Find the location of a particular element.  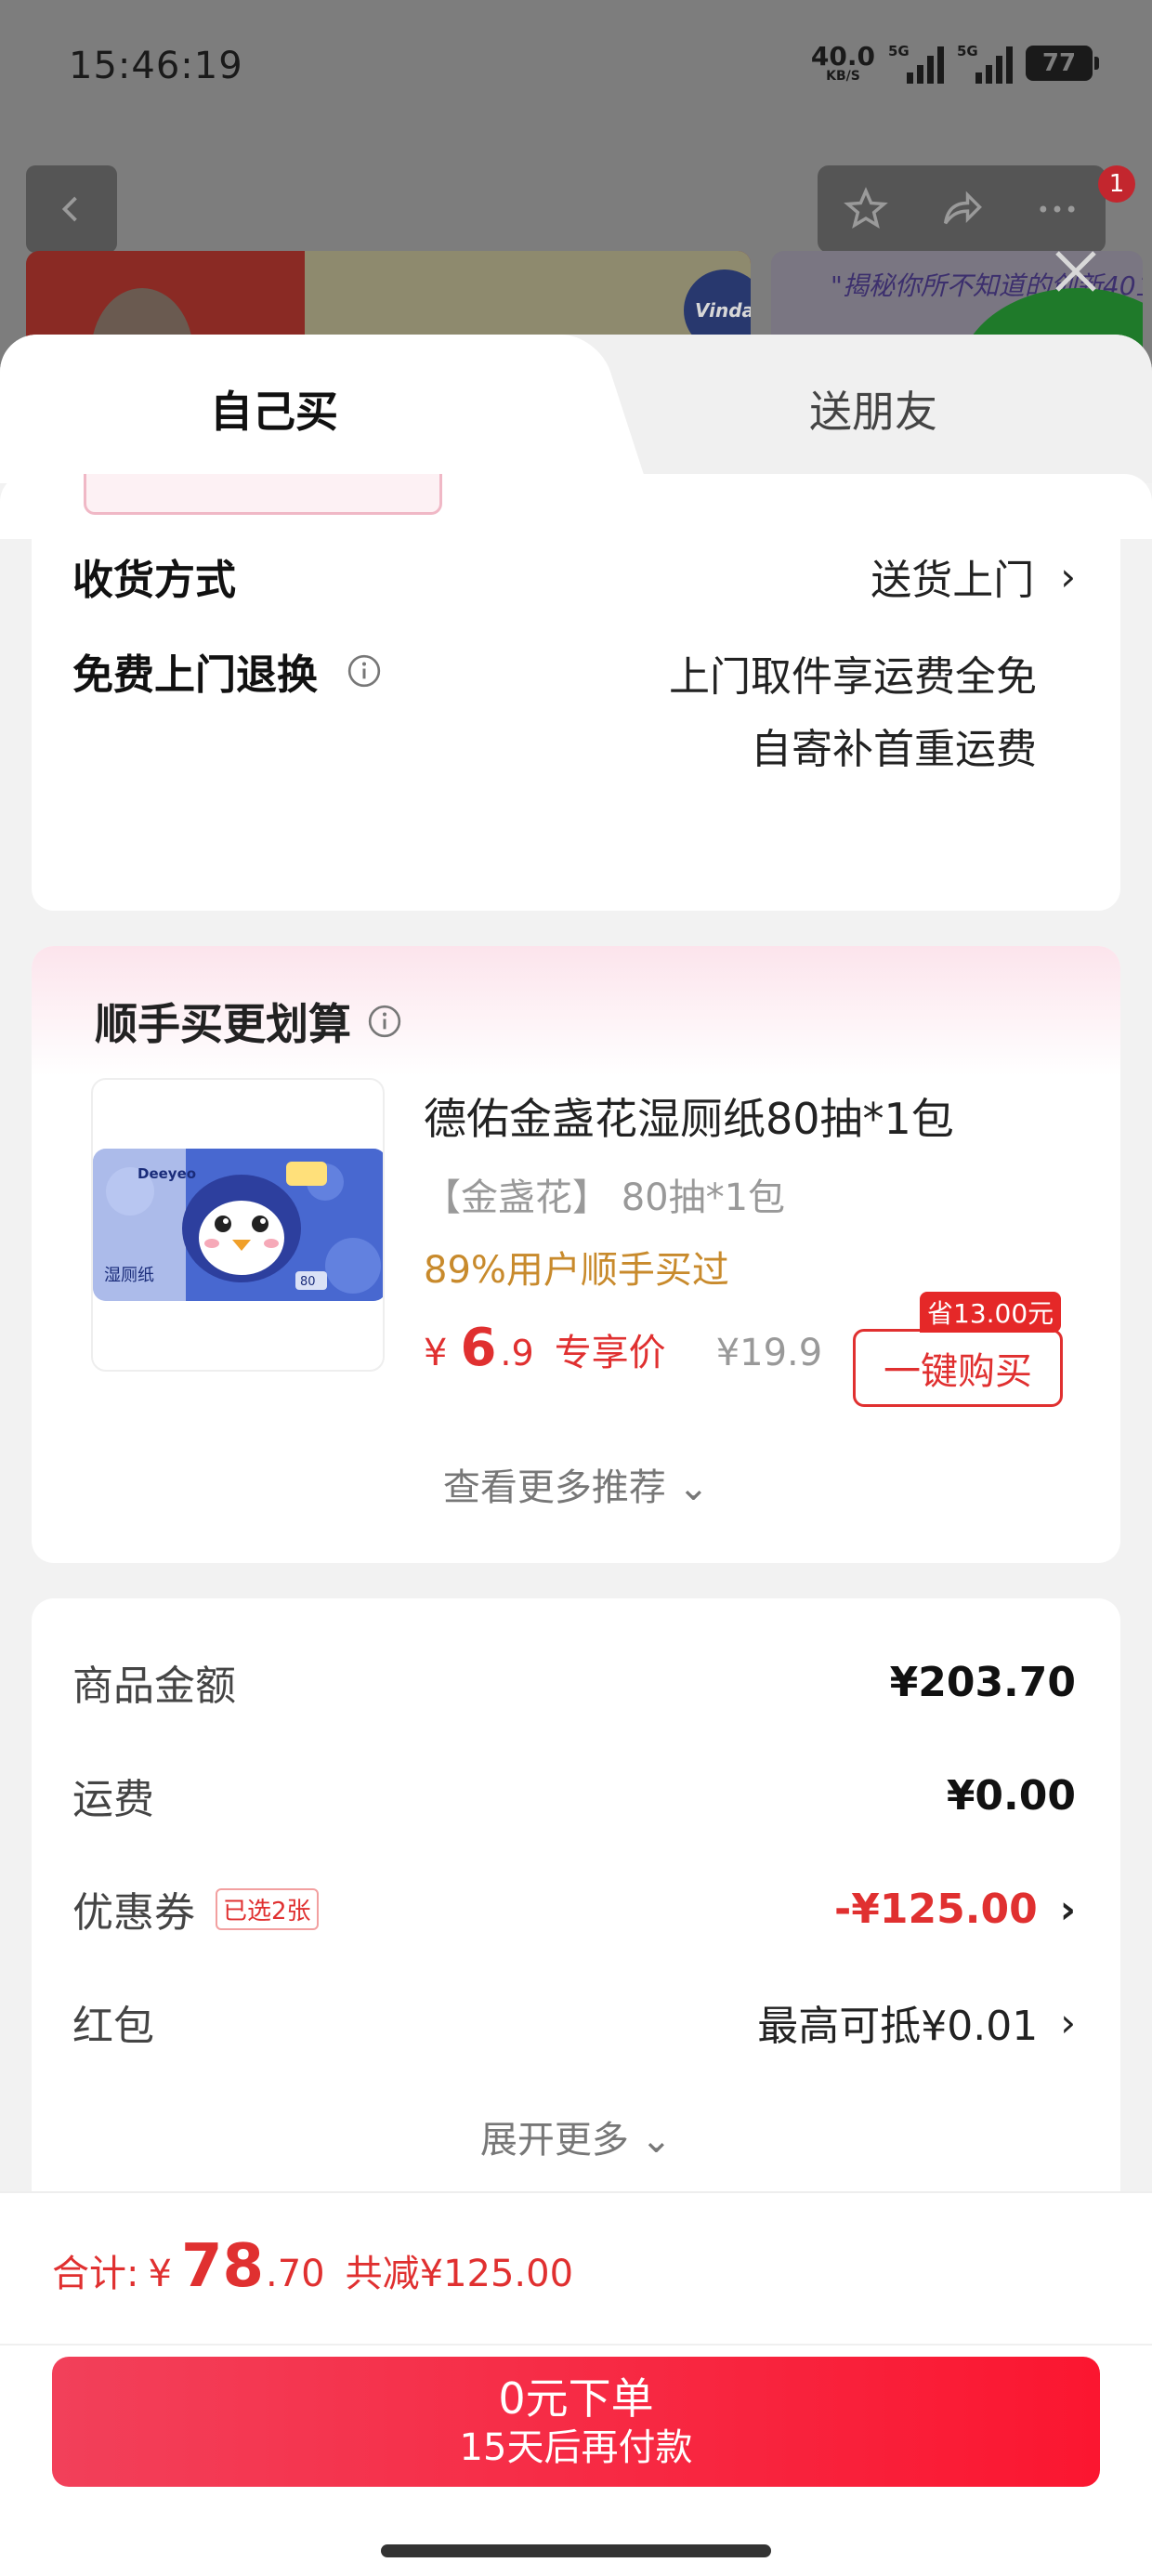

share-icon is located at coordinates (961, 209).